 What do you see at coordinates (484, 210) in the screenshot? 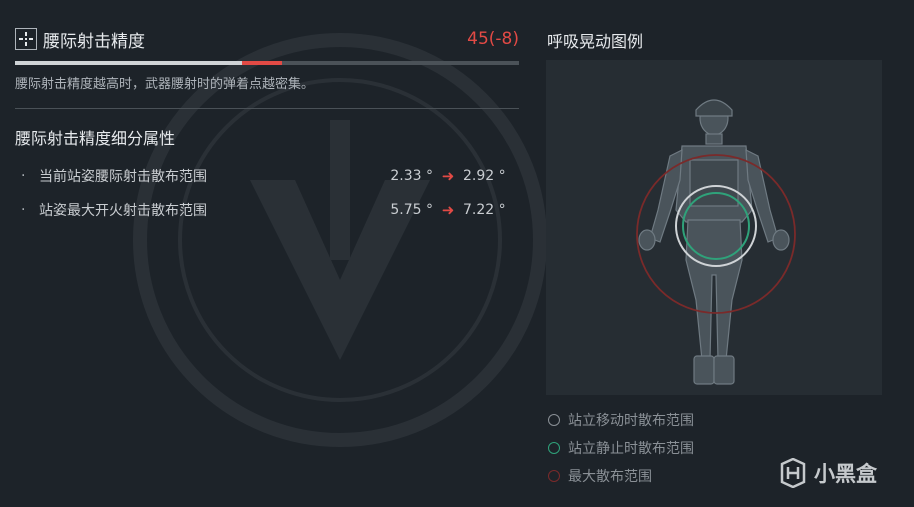
I see `new-value: 7.22 °` at bounding box center [484, 210].